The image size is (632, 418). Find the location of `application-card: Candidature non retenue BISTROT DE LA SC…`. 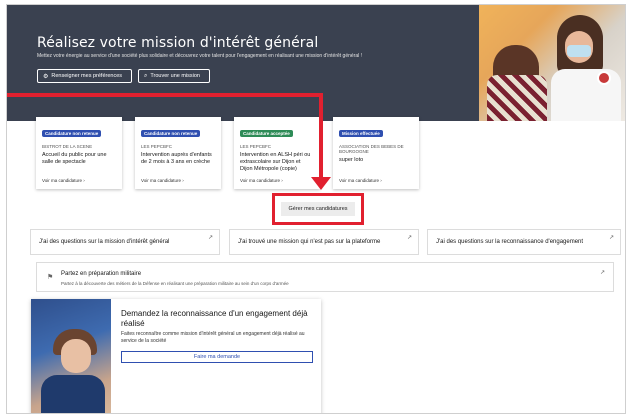

application-card: Candidature non retenue BISTROT DE LA SC… is located at coordinates (79, 153).